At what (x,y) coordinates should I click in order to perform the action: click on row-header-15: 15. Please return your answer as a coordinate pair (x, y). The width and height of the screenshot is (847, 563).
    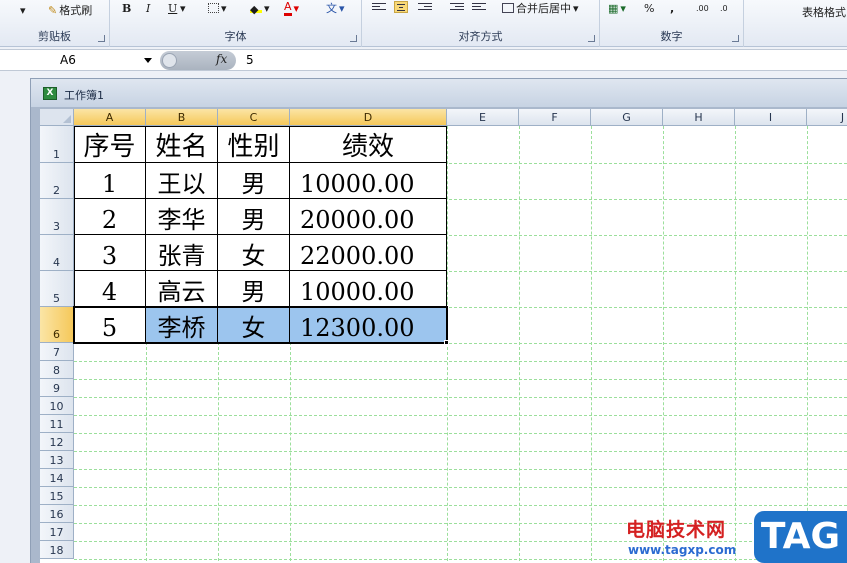
    Looking at the image, I should click on (57, 496).